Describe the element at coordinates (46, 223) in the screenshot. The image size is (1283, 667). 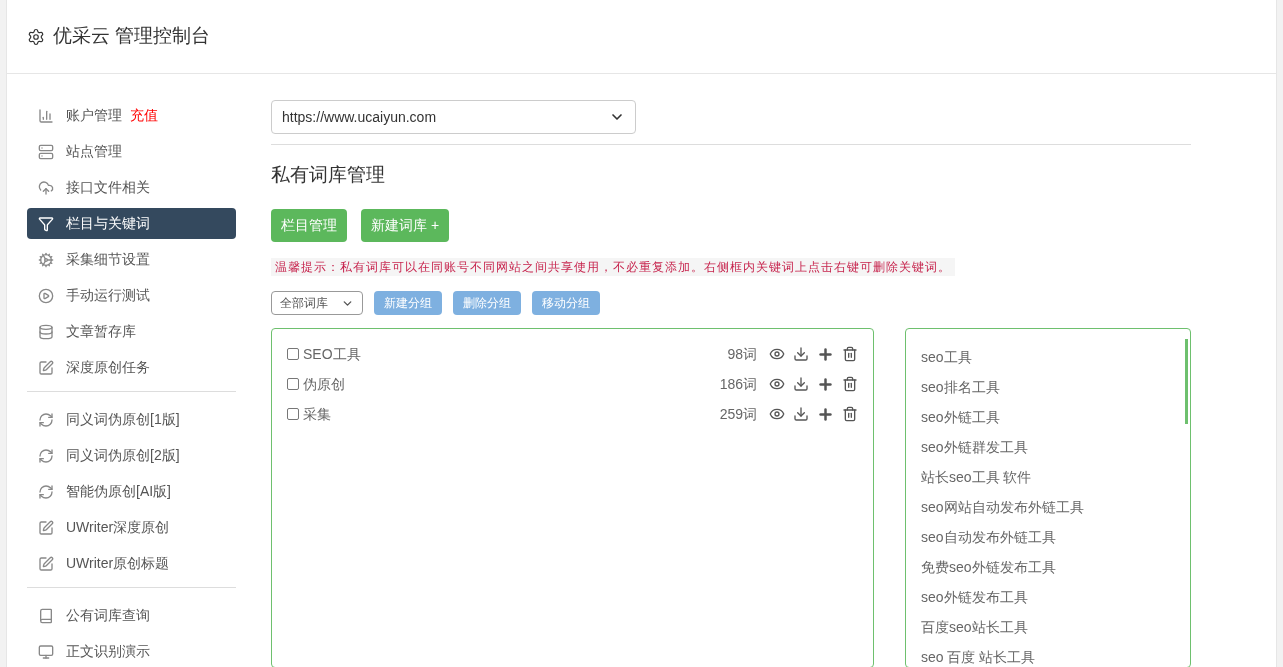
I see `filter-icon` at that location.